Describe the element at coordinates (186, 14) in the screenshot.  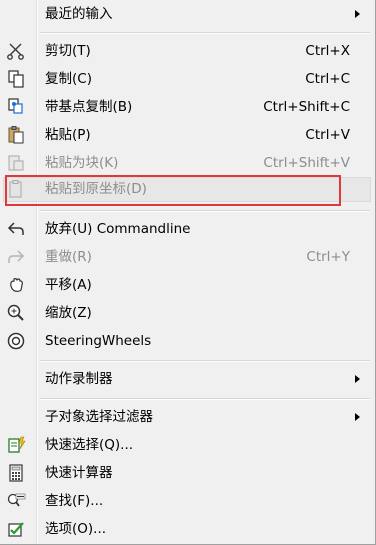
I see `menu-item-recent-input: 最近的输入` at that location.